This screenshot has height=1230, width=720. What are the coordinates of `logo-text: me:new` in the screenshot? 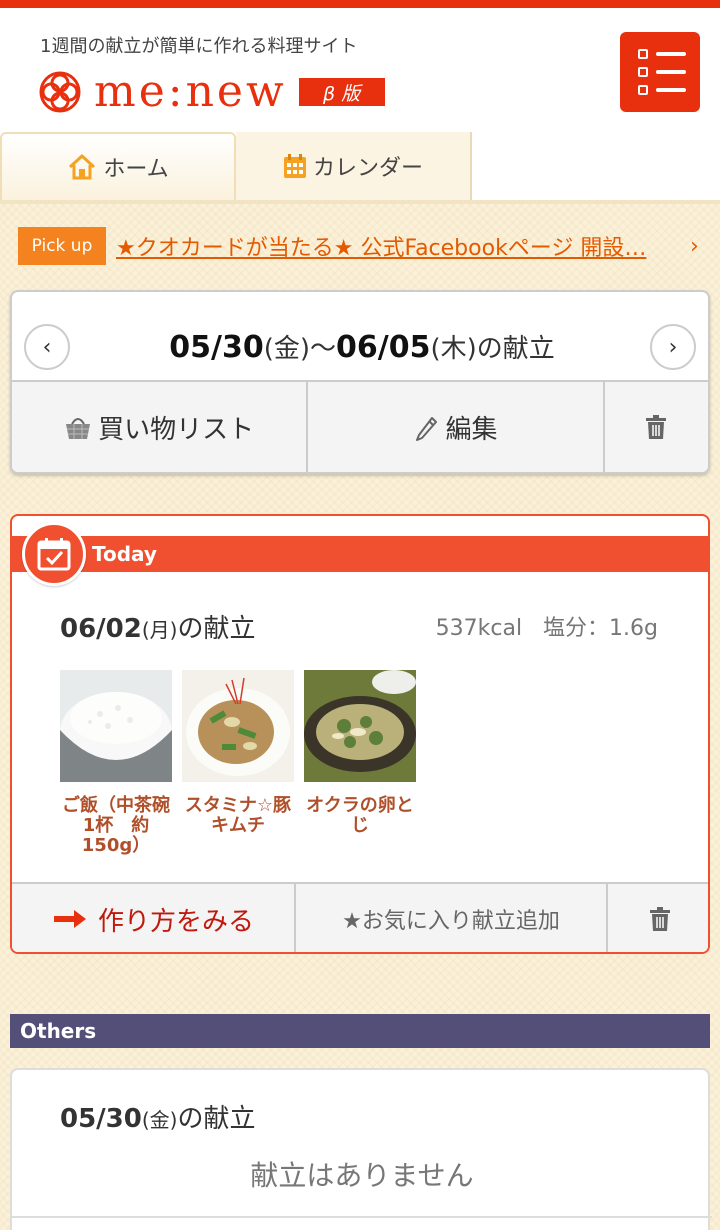 It's located at (190, 91).